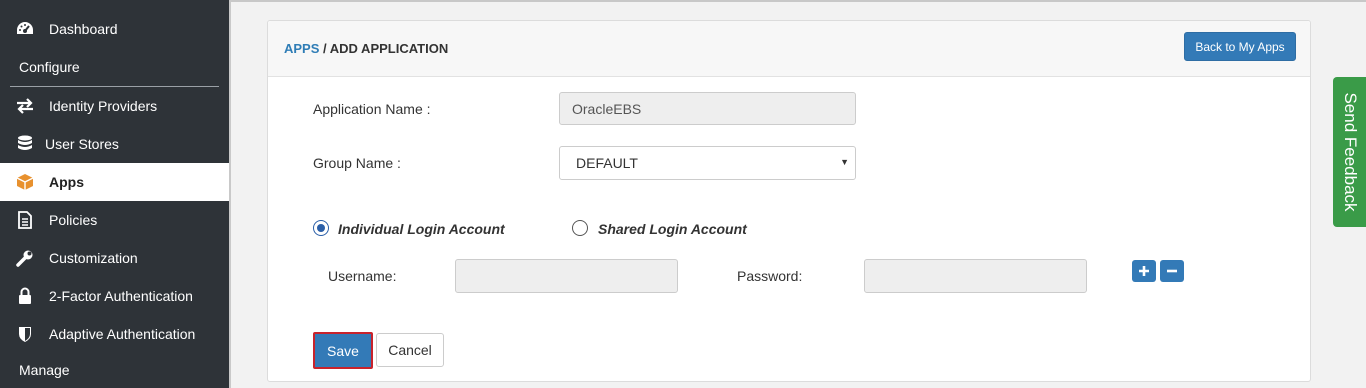 The image size is (1366, 388). I want to click on dropdown-caret-icon: ▼, so click(844, 162).